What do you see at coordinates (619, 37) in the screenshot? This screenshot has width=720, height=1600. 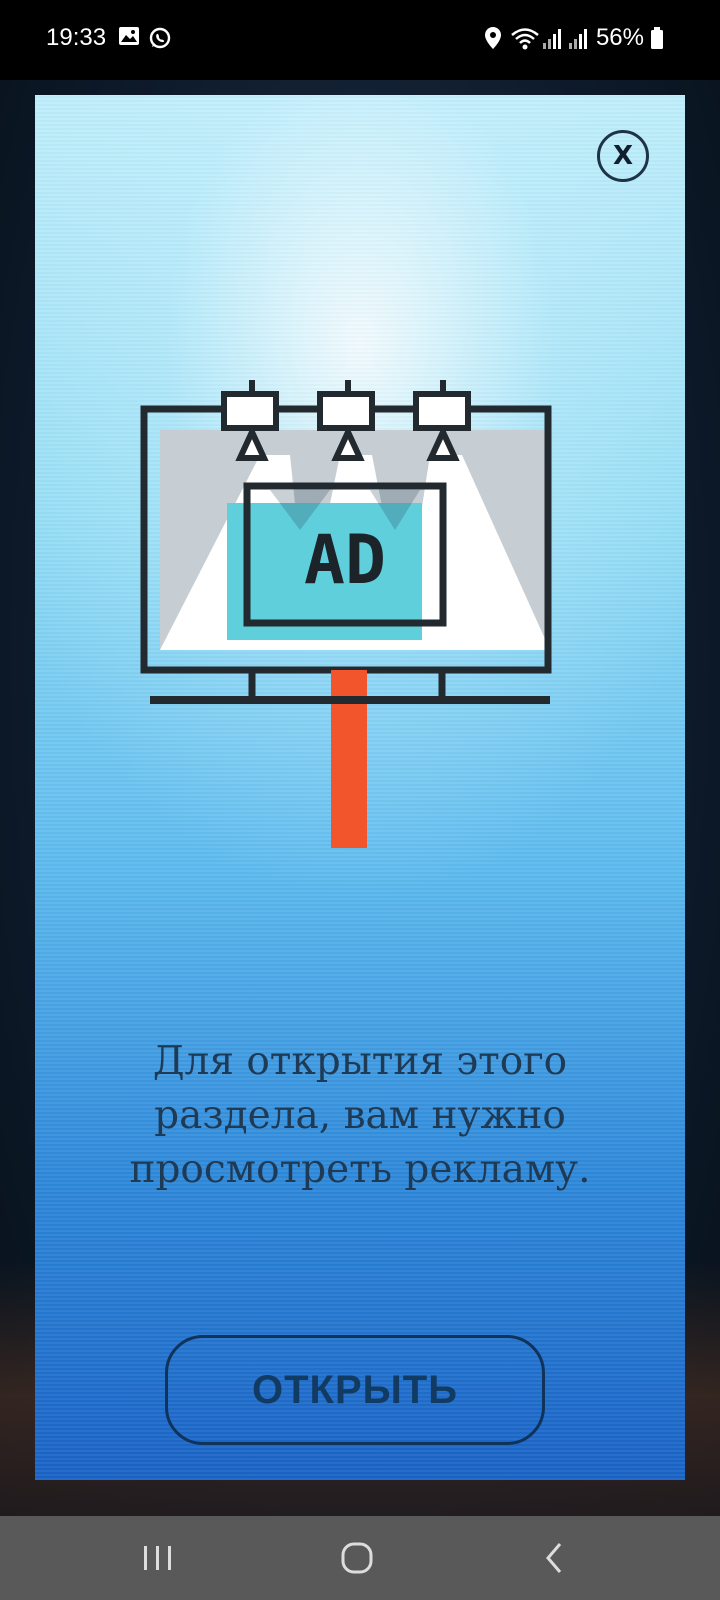 I see `battery-percent: 56%` at bounding box center [619, 37].